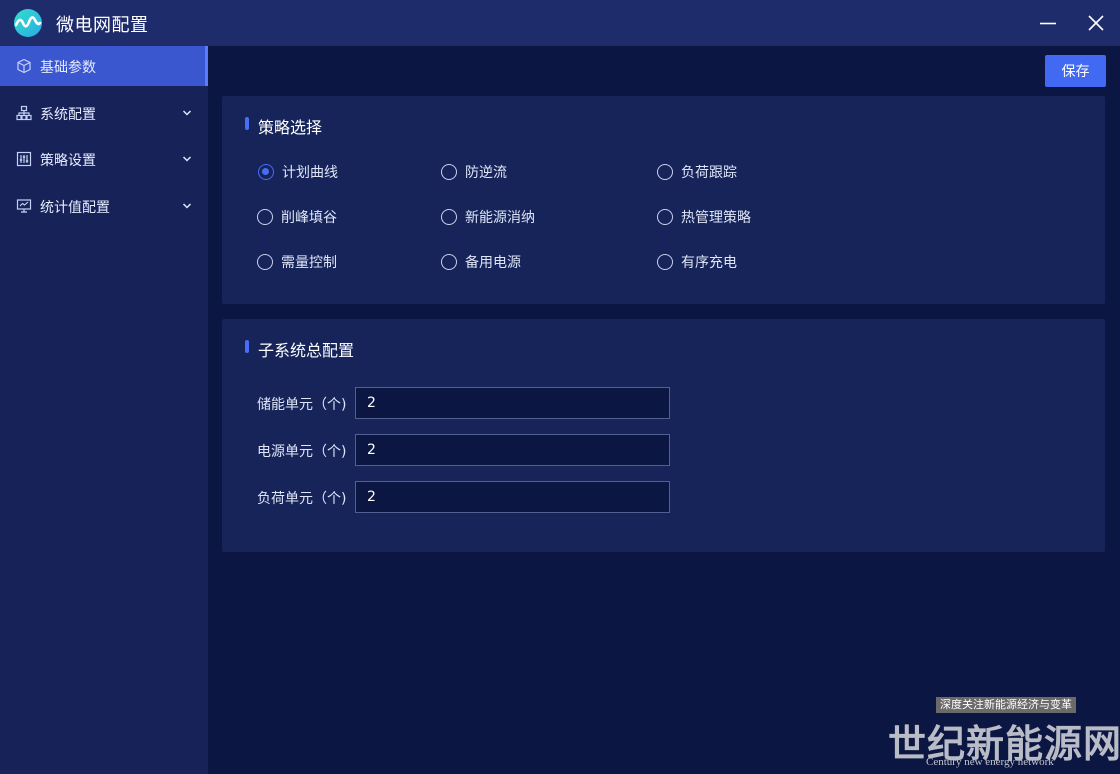  Describe the element at coordinates (512, 497) in the screenshot. I see `load-units-input` at that location.